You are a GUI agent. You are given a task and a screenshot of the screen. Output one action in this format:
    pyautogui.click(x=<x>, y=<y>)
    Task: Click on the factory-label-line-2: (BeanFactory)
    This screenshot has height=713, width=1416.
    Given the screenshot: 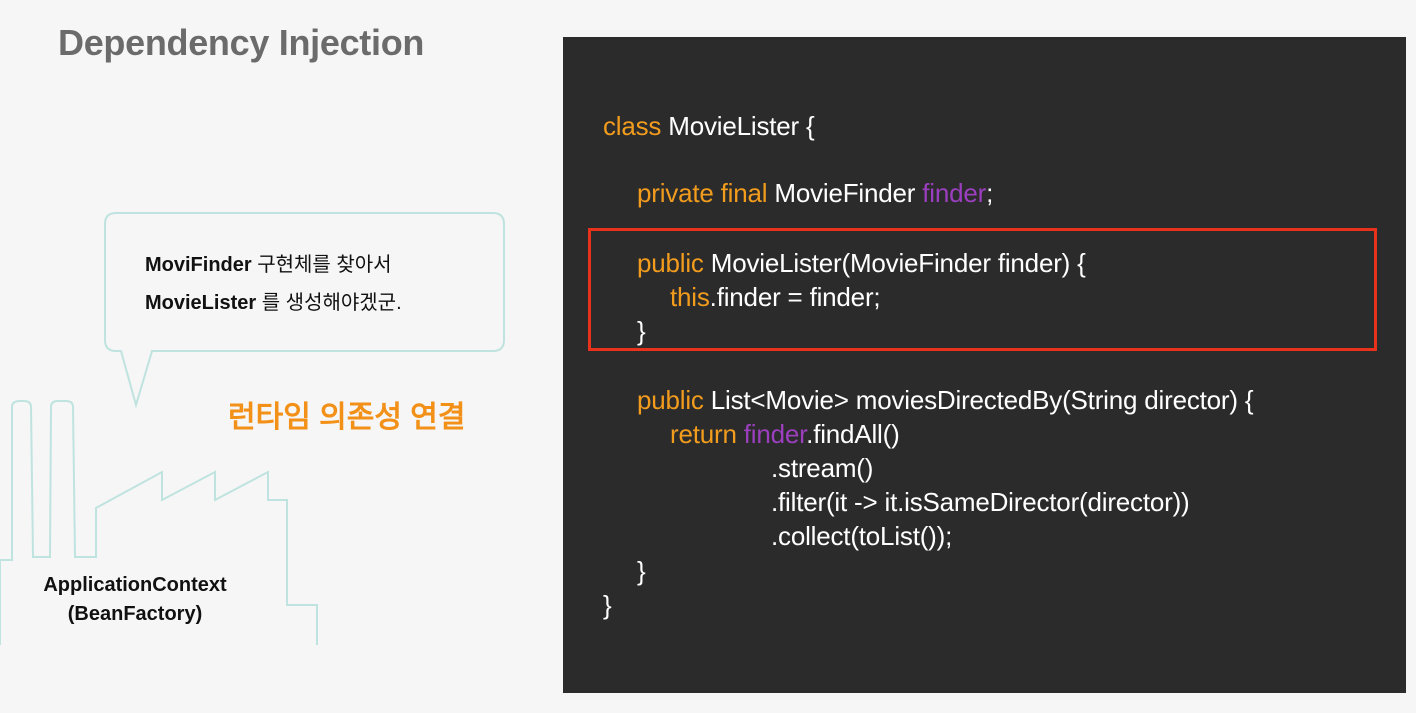 What is the action you would take?
    pyautogui.click(x=135, y=614)
    